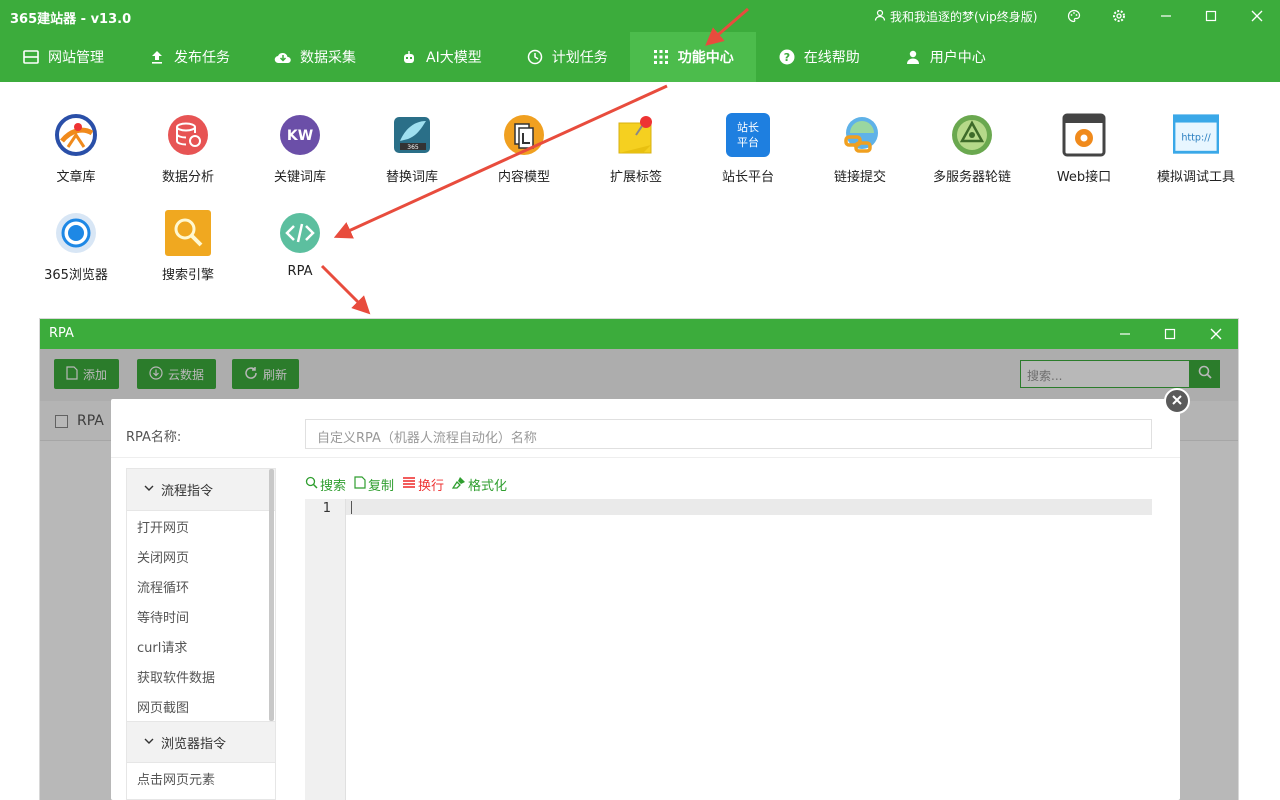 The height and width of the screenshot is (800, 1280). Describe the element at coordinates (71, 19) in the screenshot. I see `app-title: 365建站器 - v13.0` at that location.